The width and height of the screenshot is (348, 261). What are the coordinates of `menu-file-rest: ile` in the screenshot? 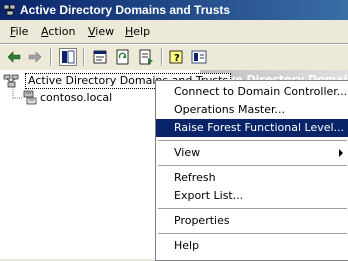 It's located at (22, 31).